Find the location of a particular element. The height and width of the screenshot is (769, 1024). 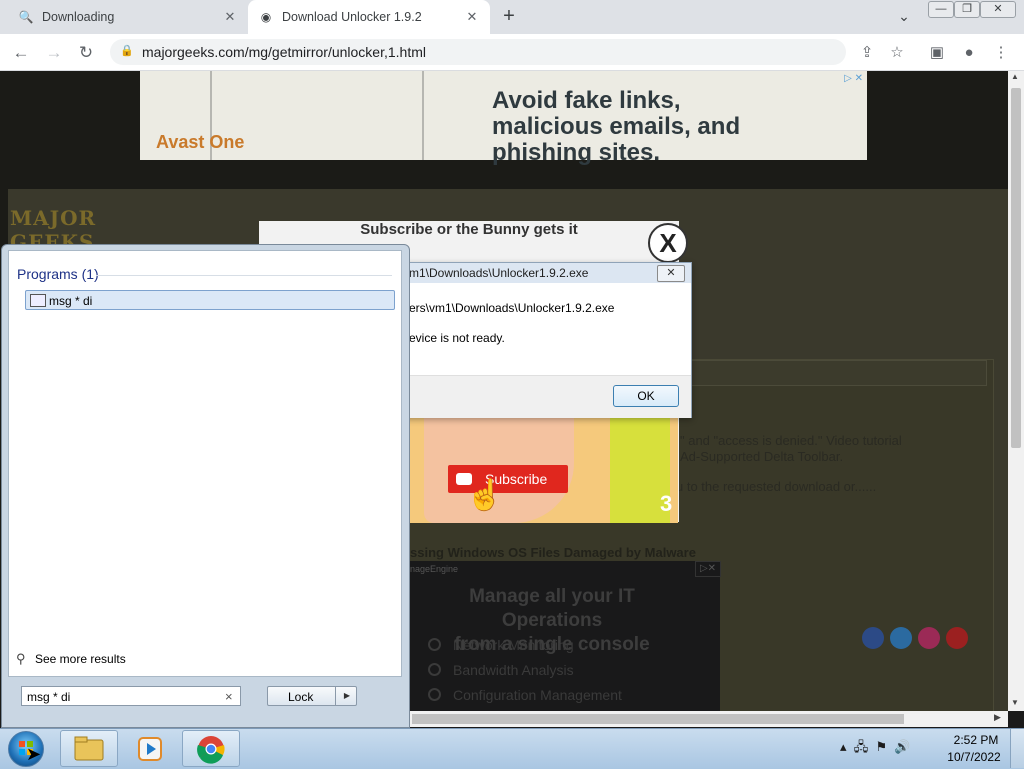

ad-option: Configuration Management is located at coordinates (525, 695).